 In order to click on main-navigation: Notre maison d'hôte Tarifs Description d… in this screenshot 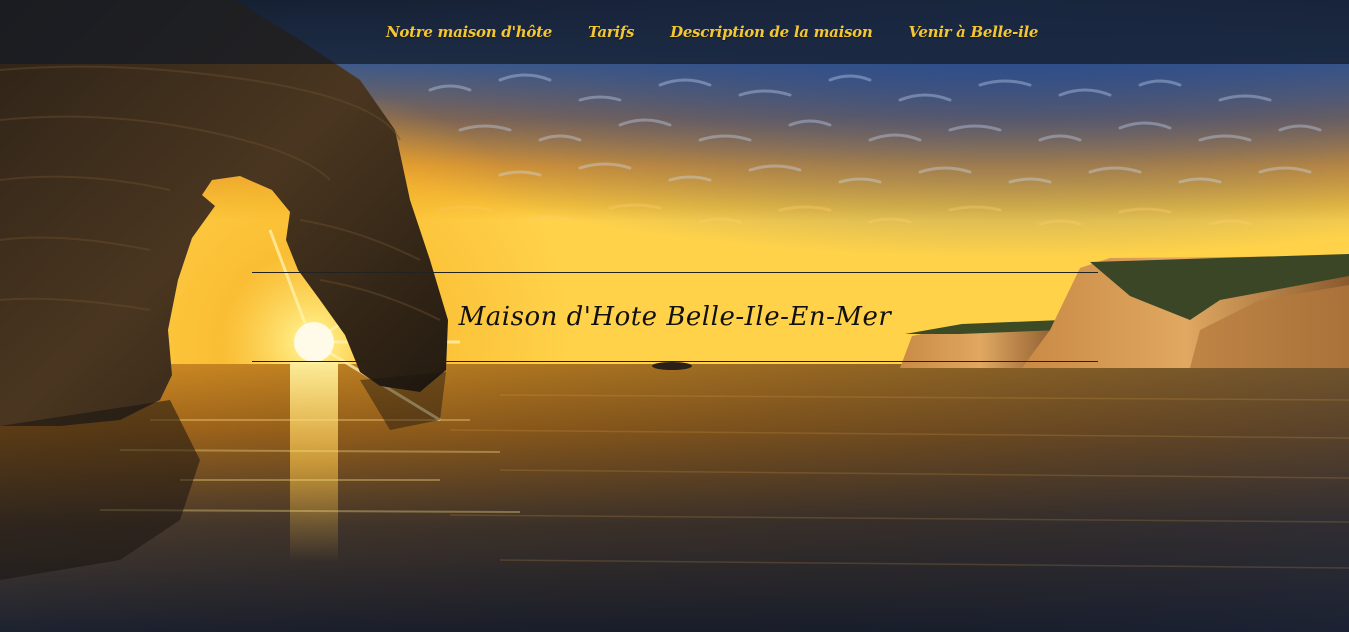, I will do `click(674, 32)`.